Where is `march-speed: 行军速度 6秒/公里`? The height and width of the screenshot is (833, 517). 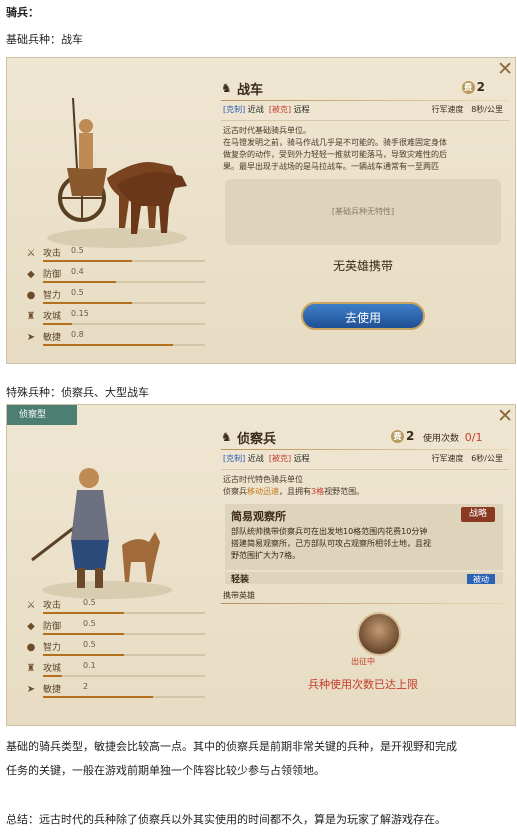 march-speed: 行军速度 6秒/公里 is located at coordinates (467, 458).